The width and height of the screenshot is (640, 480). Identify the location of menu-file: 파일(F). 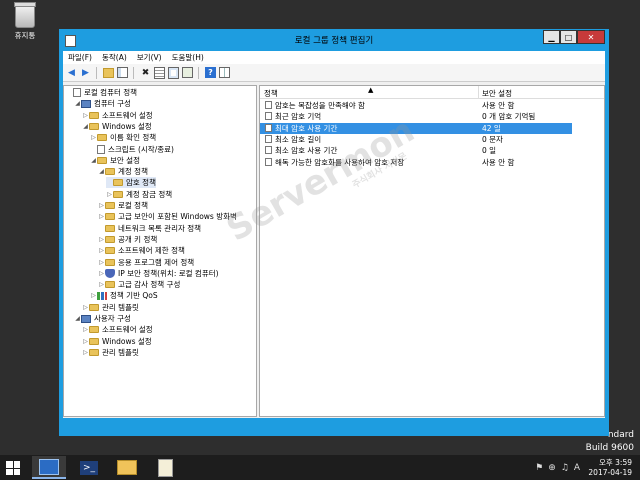
(80, 57).